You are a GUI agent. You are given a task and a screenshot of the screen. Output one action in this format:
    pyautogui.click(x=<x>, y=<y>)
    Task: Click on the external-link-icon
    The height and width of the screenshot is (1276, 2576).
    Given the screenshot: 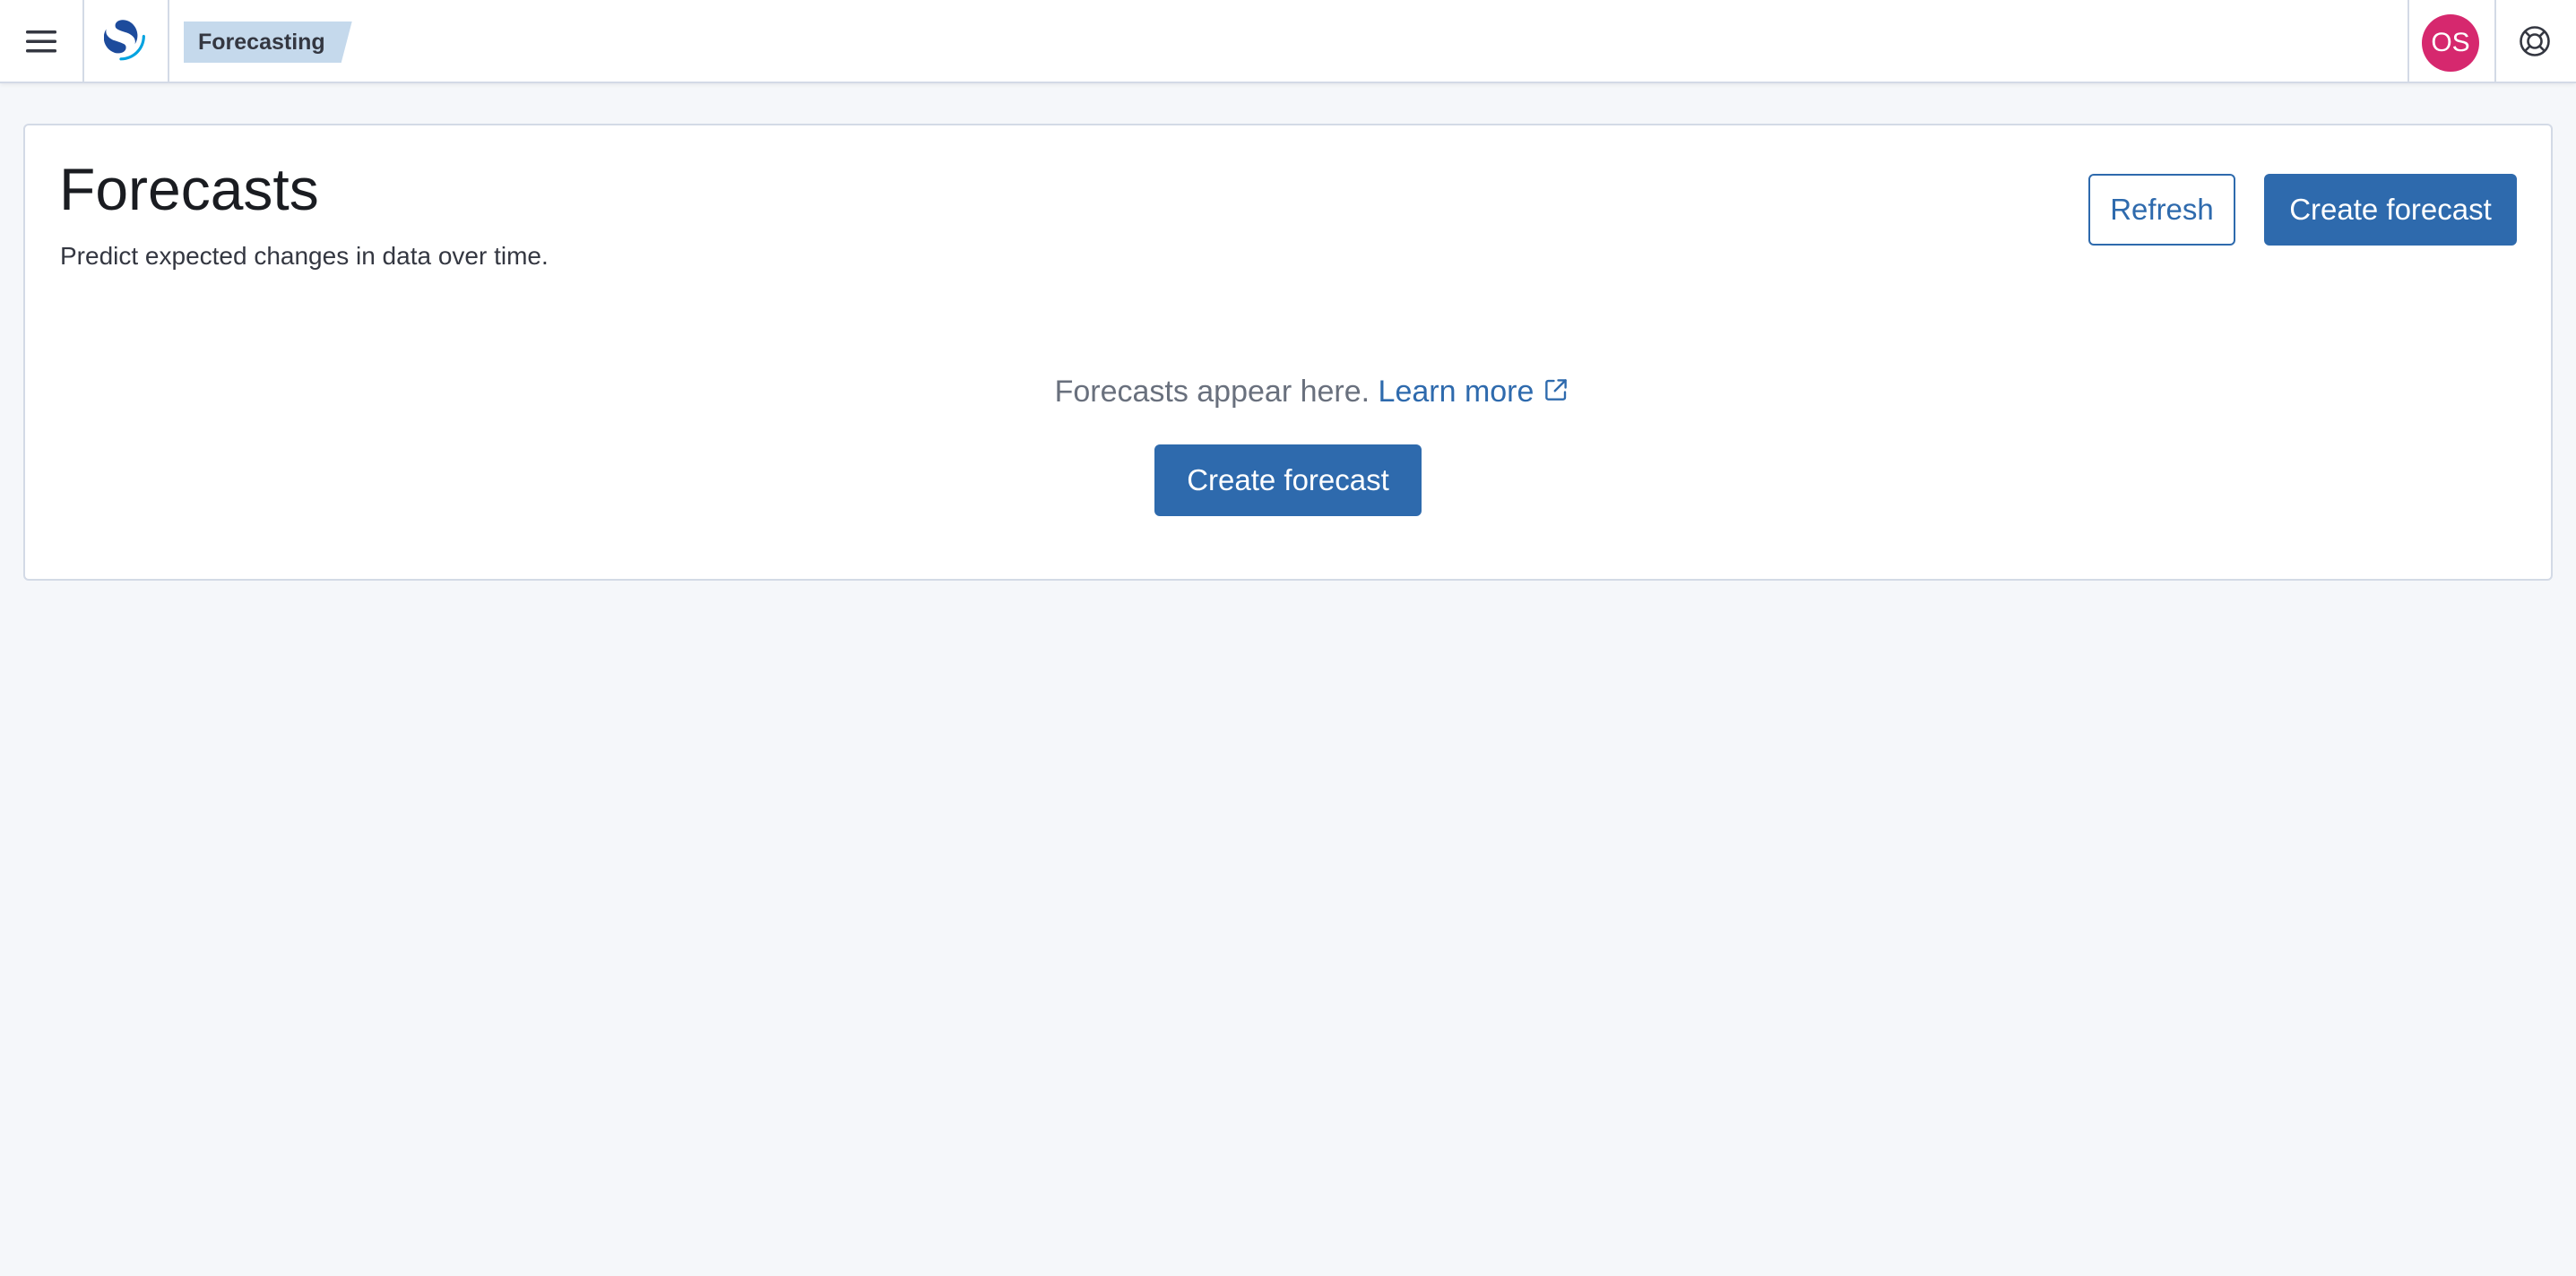 What is the action you would take?
    pyautogui.click(x=1556, y=393)
    